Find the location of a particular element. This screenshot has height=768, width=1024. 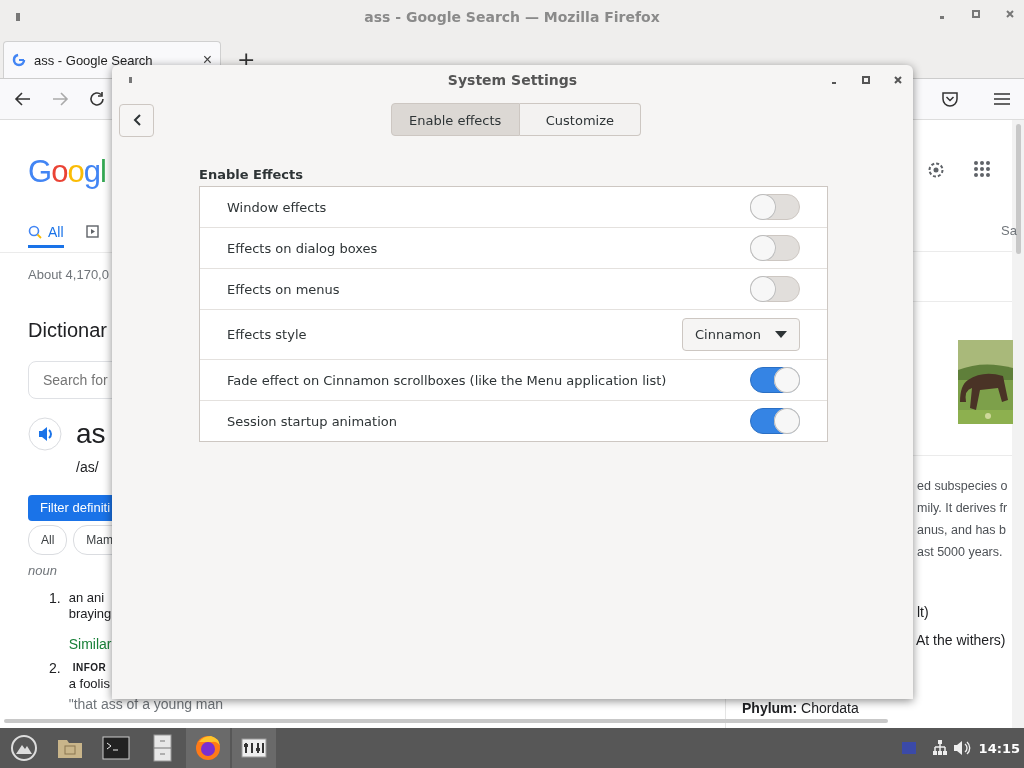

back-button is located at coordinates (136, 120).